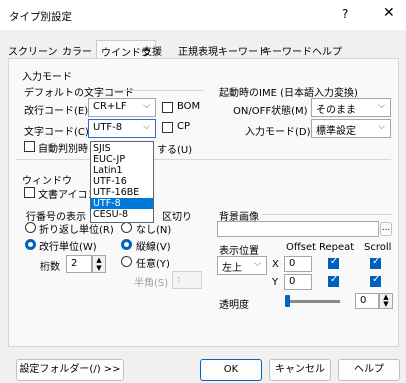 The width and height of the screenshot is (406, 383). I want to click on settings-folder-button: 設定フォルダー(/) >>, so click(70, 370).